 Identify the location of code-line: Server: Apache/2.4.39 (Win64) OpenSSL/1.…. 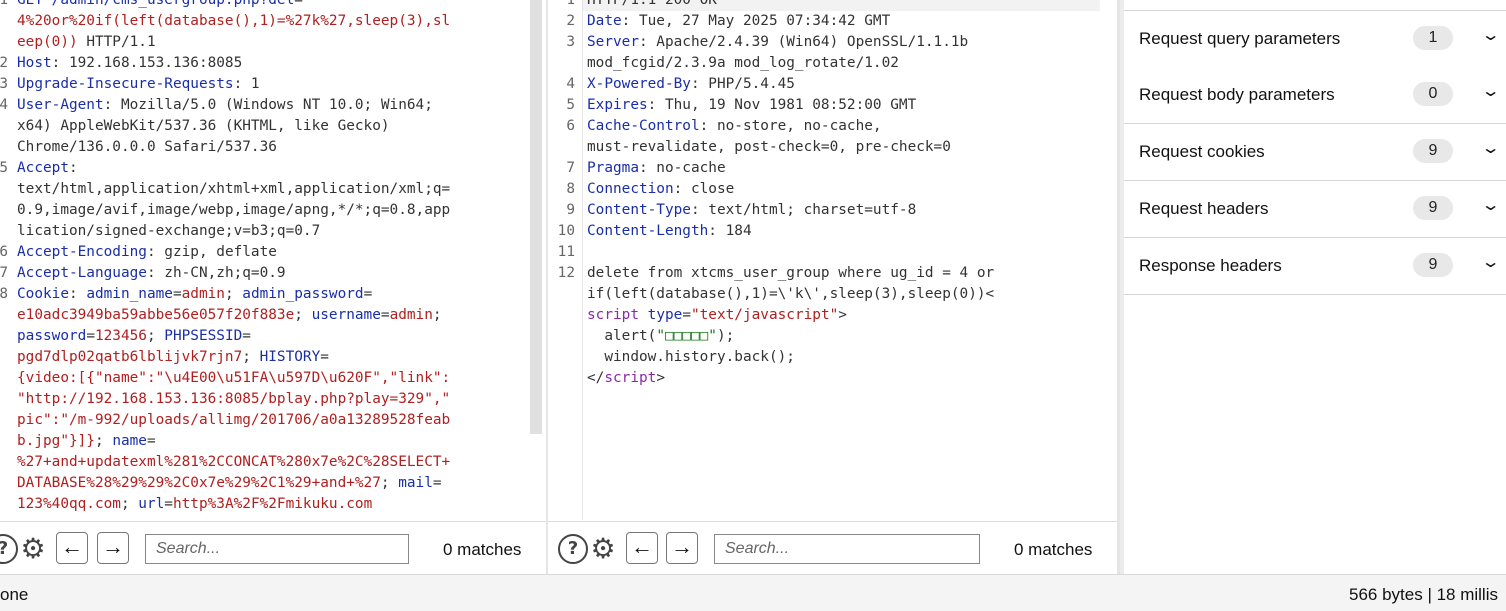
(790, 42).